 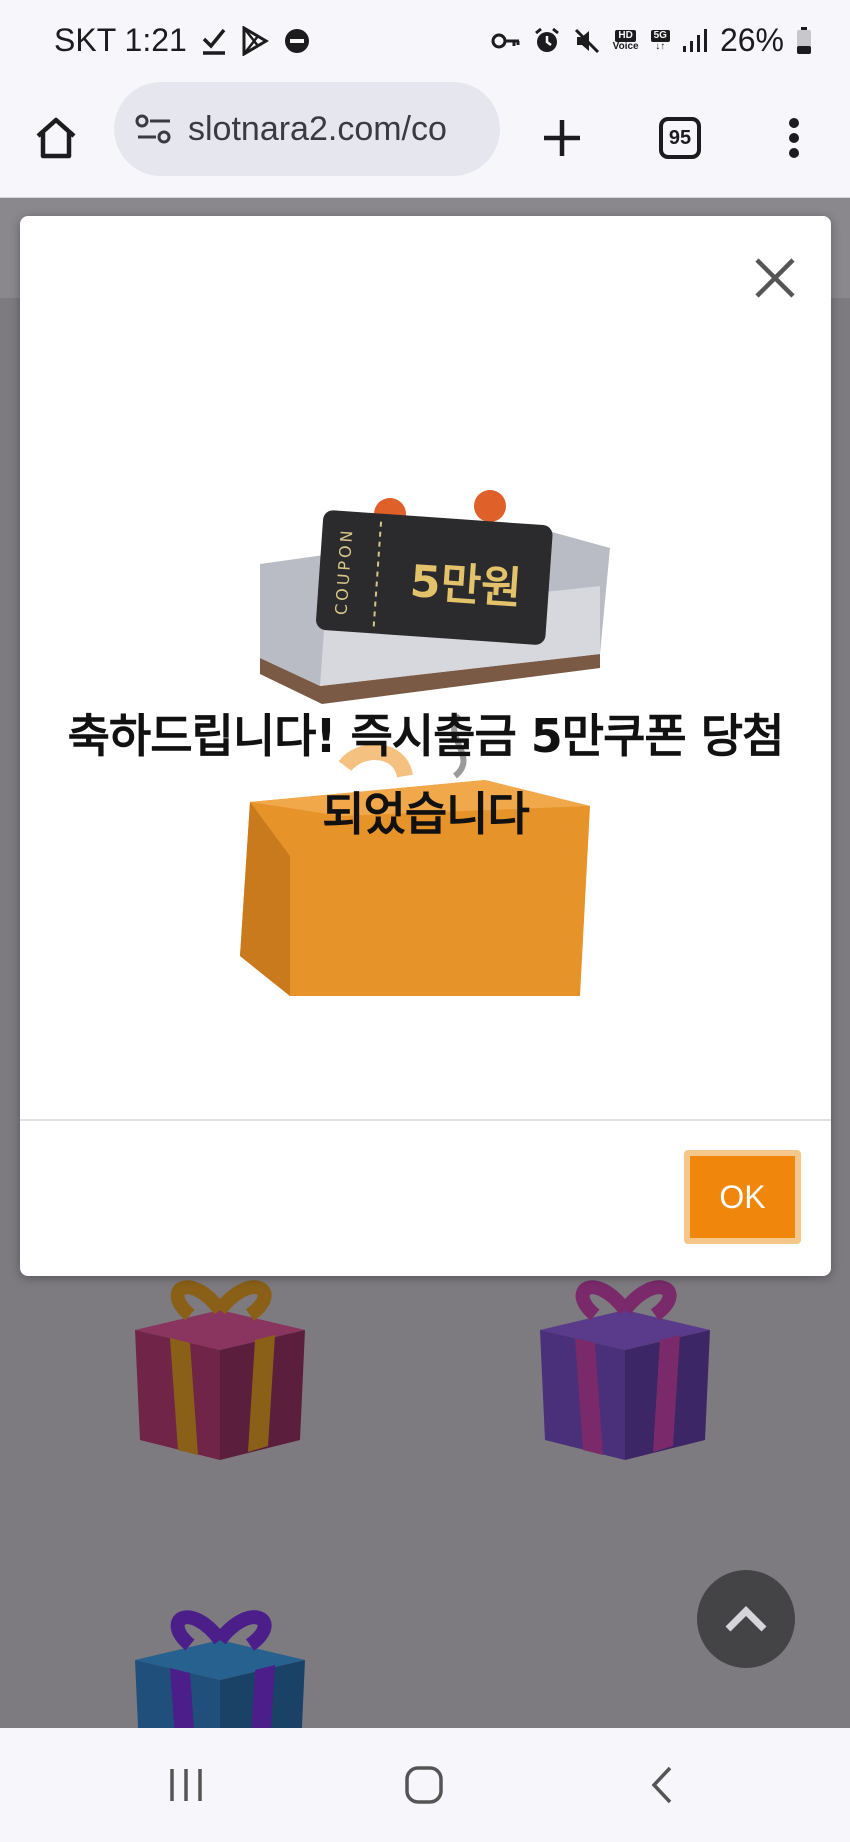 What do you see at coordinates (506, 41) in the screenshot?
I see `key-icon` at bounding box center [506, 41].